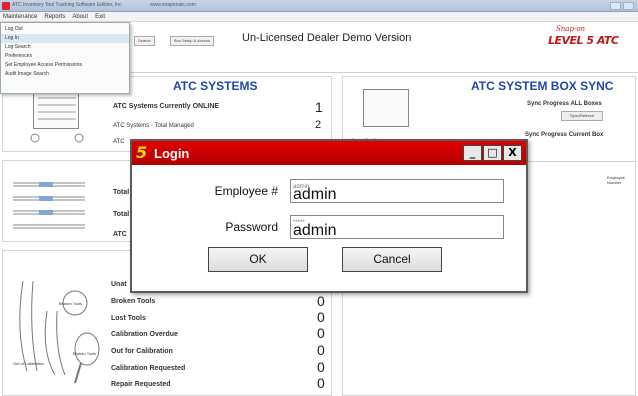 The width and height of the screenshot is (638, 396). What do you see at coordinates (321, 367) in the screenshot?
I see `calibration-requested-value: 0` at bounding box center [321, 367].